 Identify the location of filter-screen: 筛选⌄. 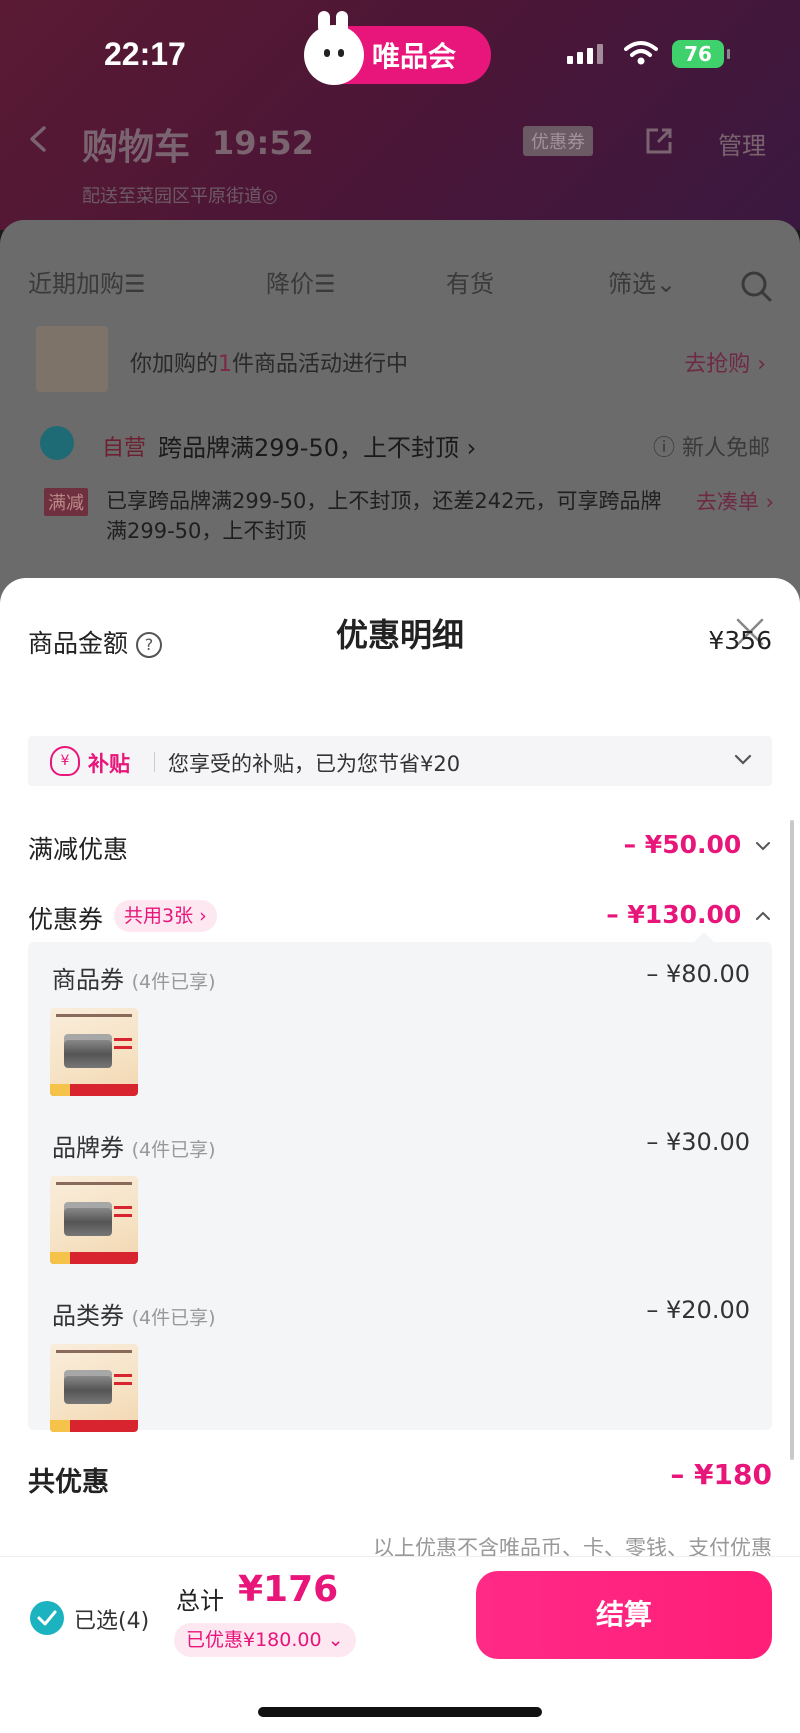
(642, 281).